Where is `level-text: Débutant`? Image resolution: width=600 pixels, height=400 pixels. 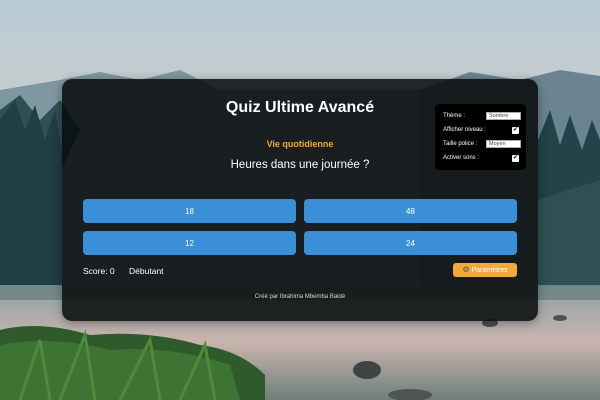 level-text: Débutant is located at coordinates (146, 271).